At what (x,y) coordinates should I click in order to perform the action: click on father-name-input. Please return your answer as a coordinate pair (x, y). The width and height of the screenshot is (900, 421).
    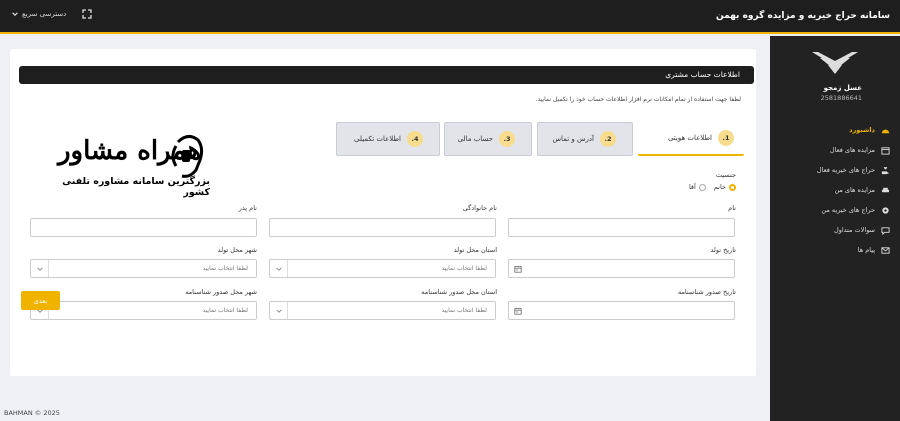
    Looking at the image, I should click on (143, 227).